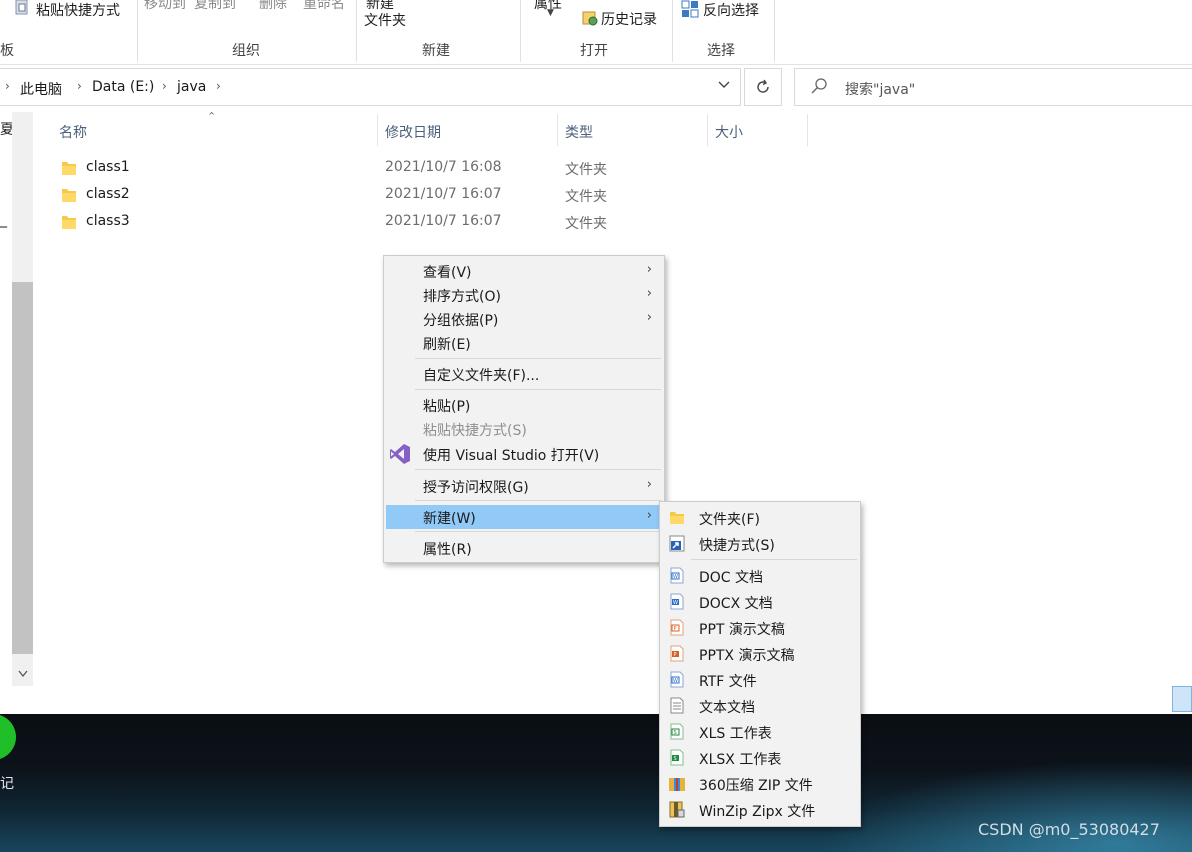 This screenshot has width=1192, height=852. I want to click on address-history-dropdown, so click(724, 87).